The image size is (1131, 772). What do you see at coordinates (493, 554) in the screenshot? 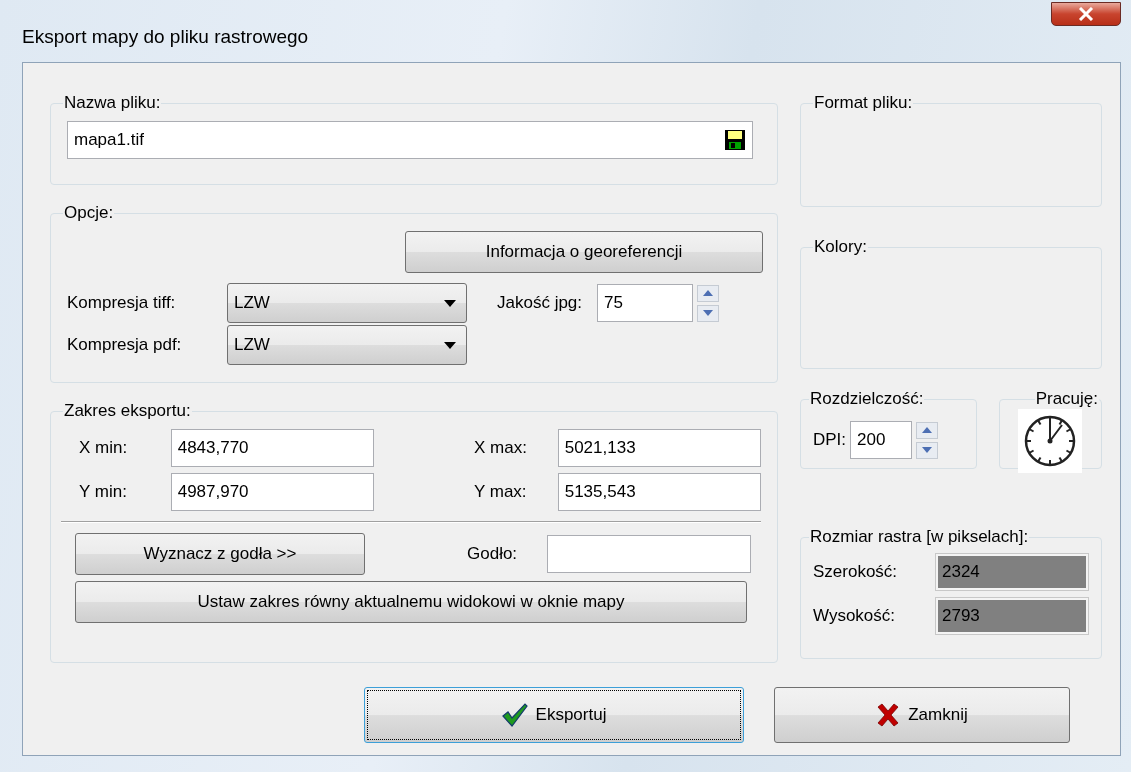
I see `field-label: Godło:` at bounding box center [493, 554].